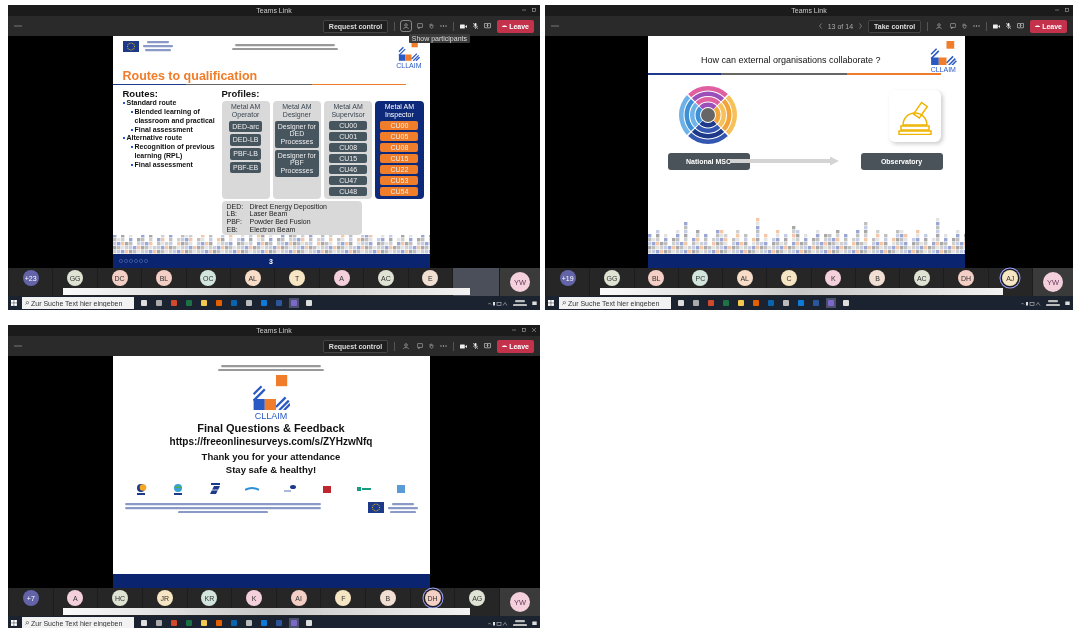  Describe the element at coordinates (271, 428) in the screenshot. I see `closing-heading: Final Questions & Feedback` at that location.